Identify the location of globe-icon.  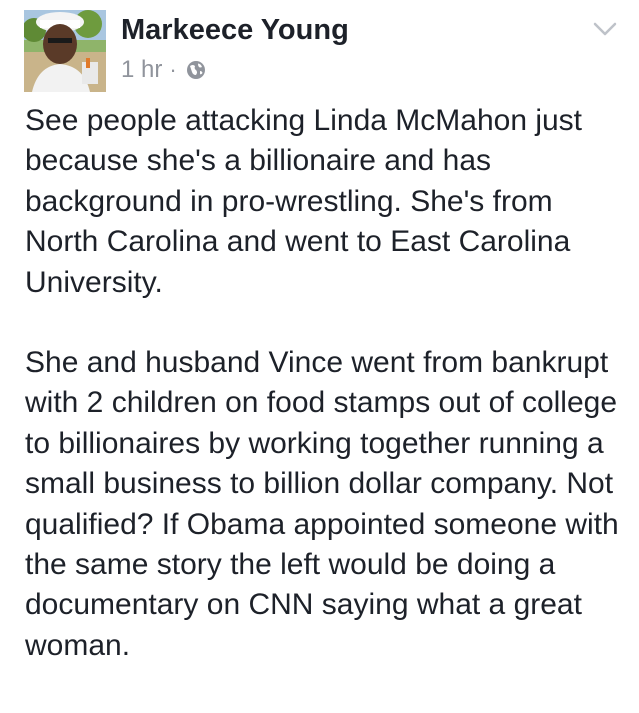
(196, 70).